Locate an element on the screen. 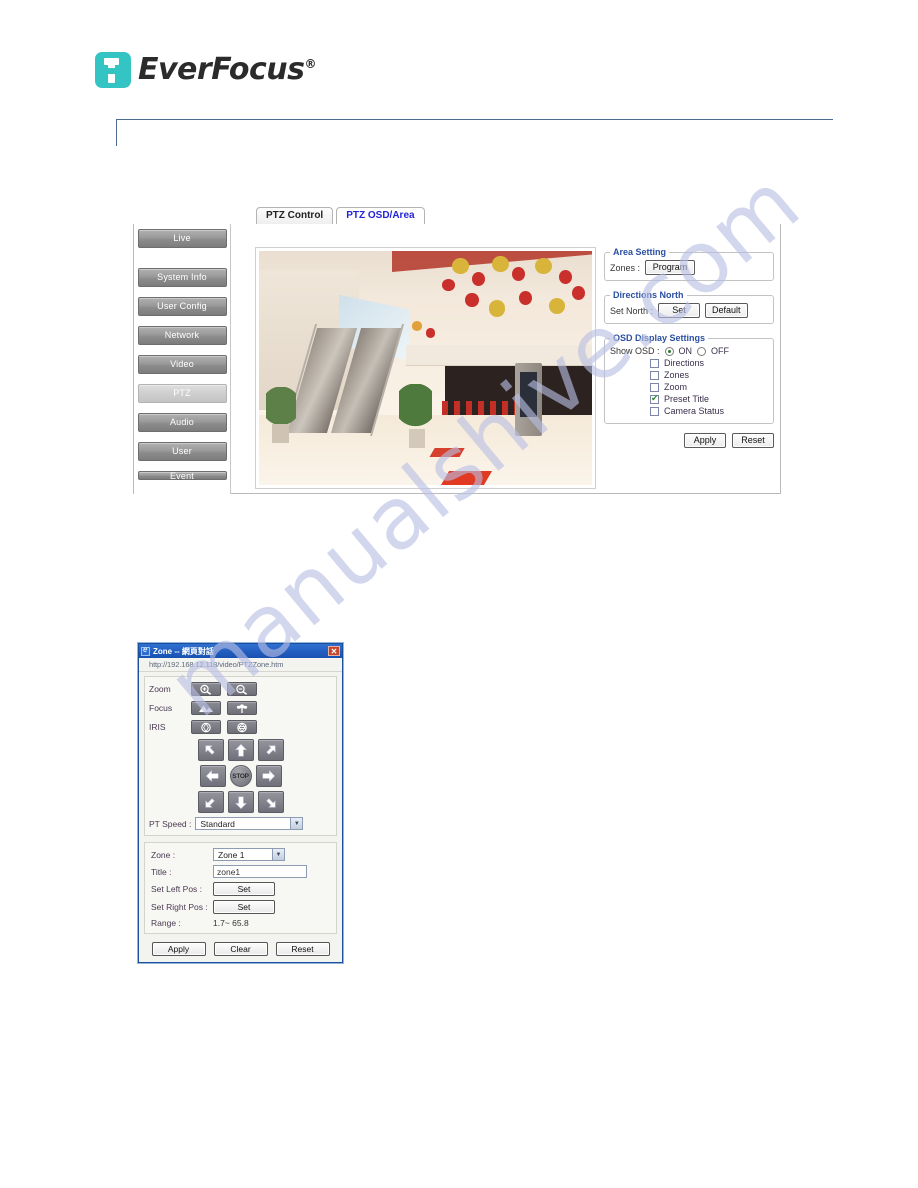 The height and width of the screenshot is (1188, 918). pan-down-left-icon is located at coordinates (210, 802).